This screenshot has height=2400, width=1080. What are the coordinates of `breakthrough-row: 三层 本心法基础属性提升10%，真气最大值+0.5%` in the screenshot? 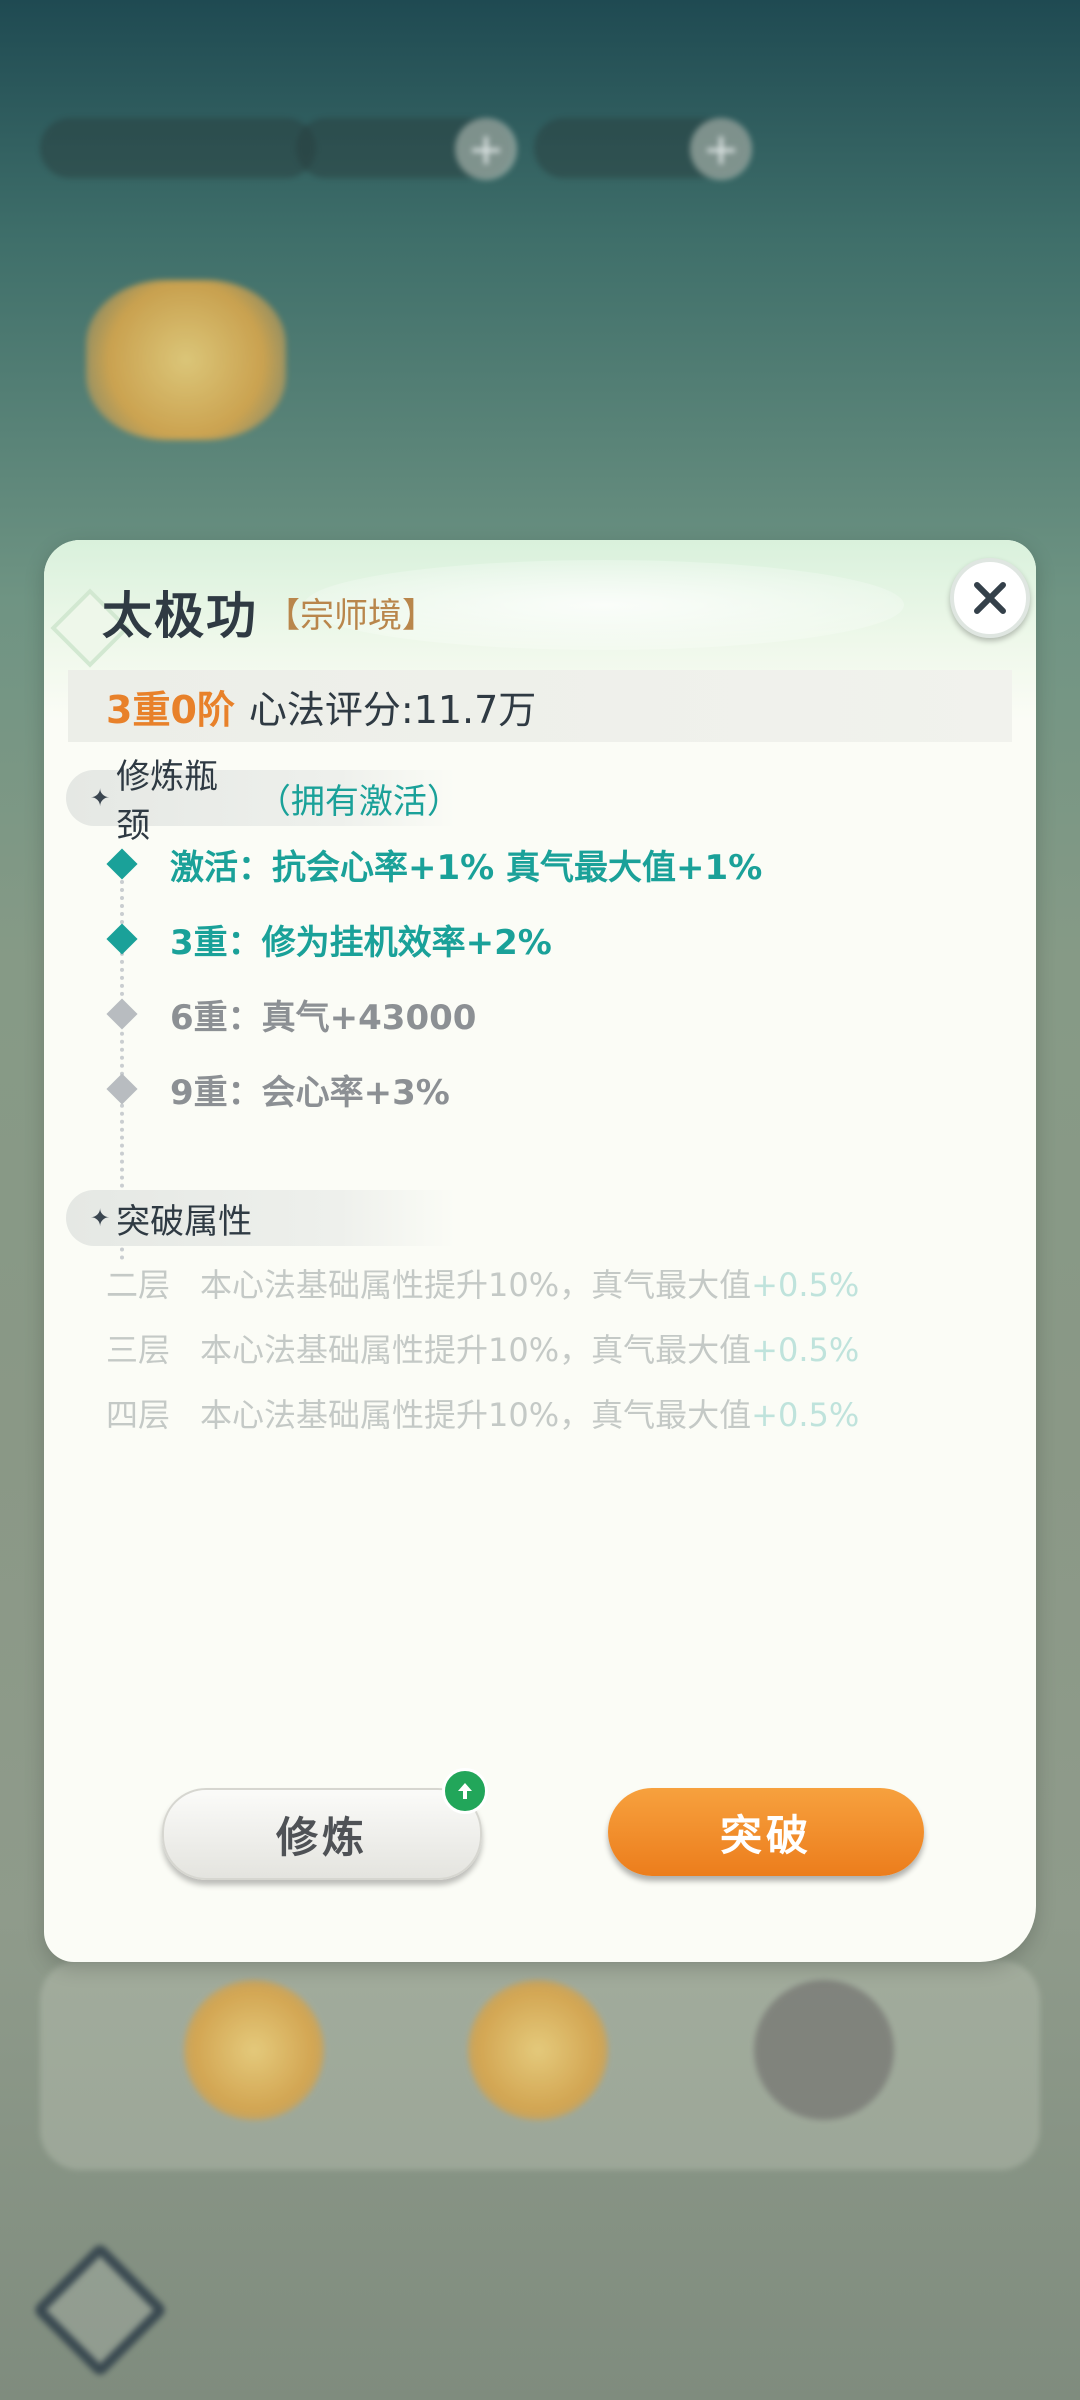 It's located at (482, 1348).